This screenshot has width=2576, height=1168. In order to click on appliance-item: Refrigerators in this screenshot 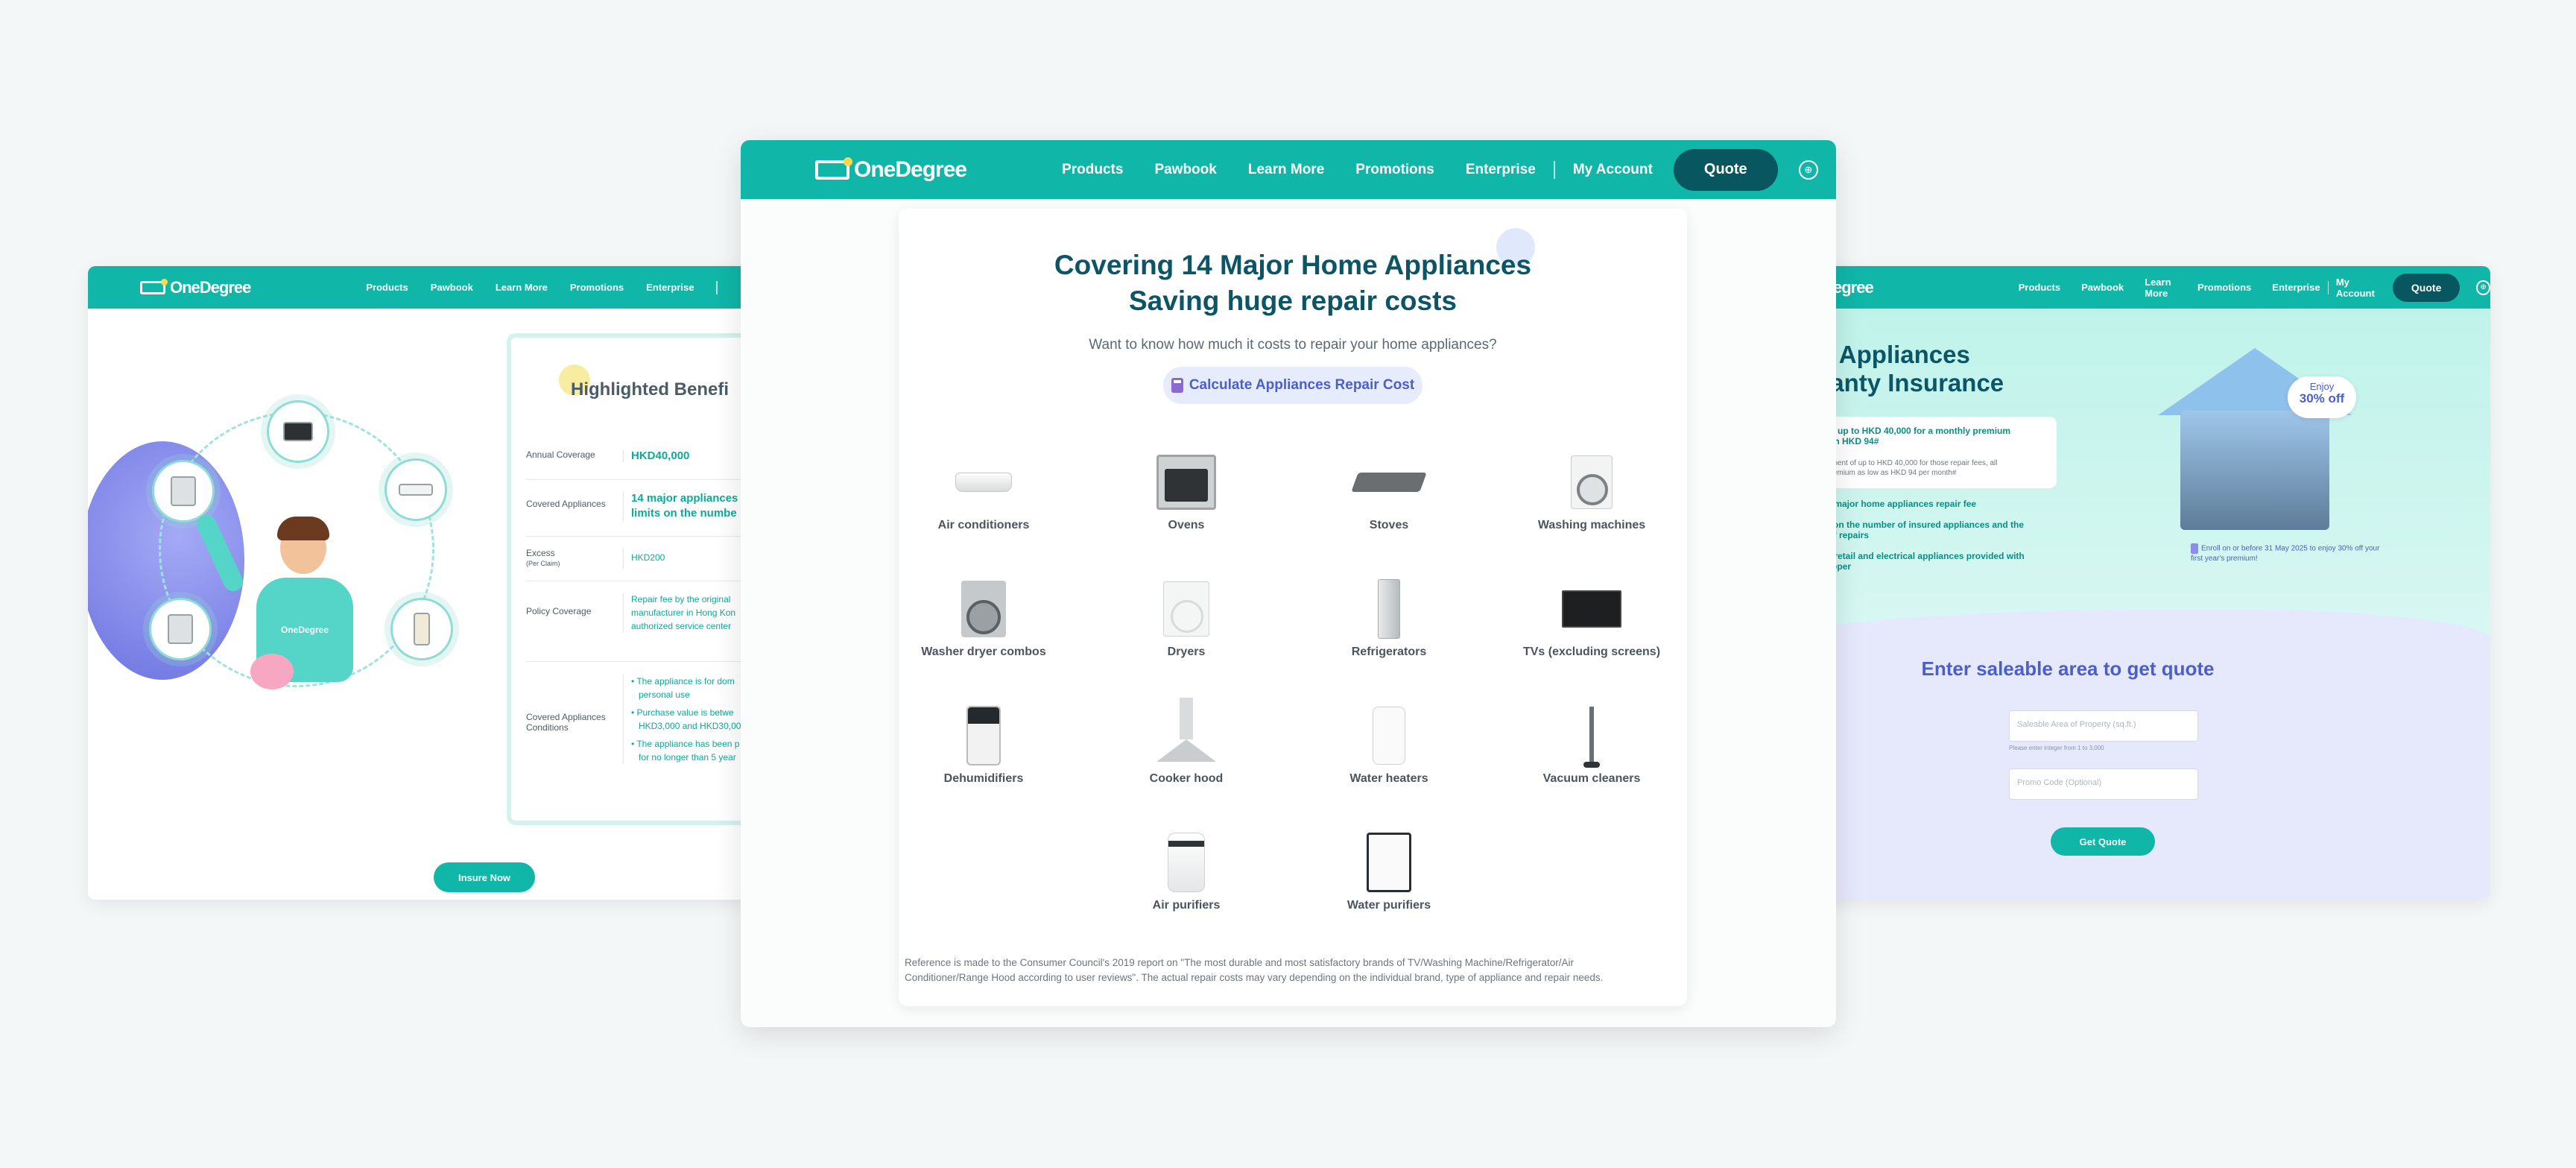, I will do `click(1389, 617)`.